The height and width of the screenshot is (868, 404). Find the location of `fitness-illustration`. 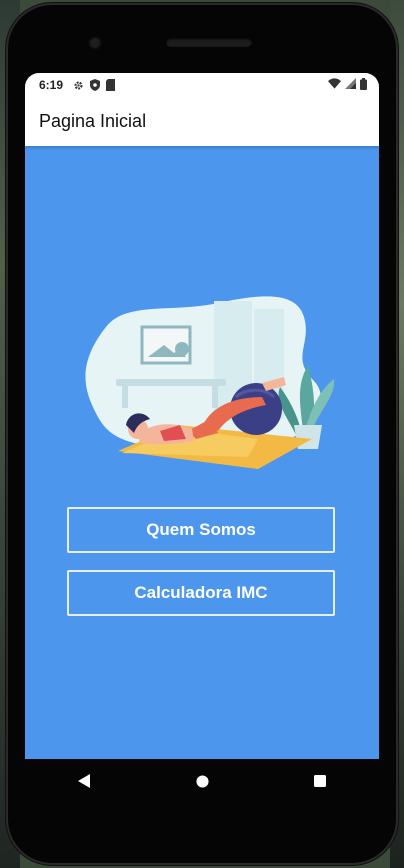

fitness-illustration is located at coordinates (210, 382).